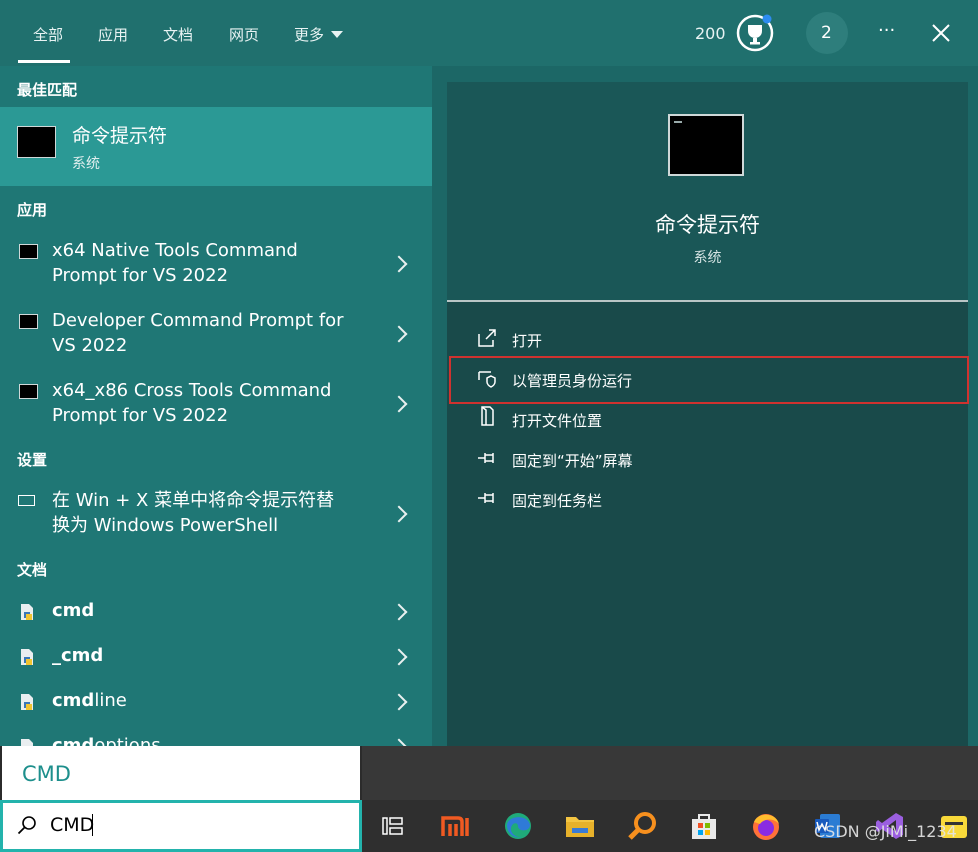 The width and height of the screenshot is (978, 852). I want to click on doc-item-match: _cmd, so click(78, 655).